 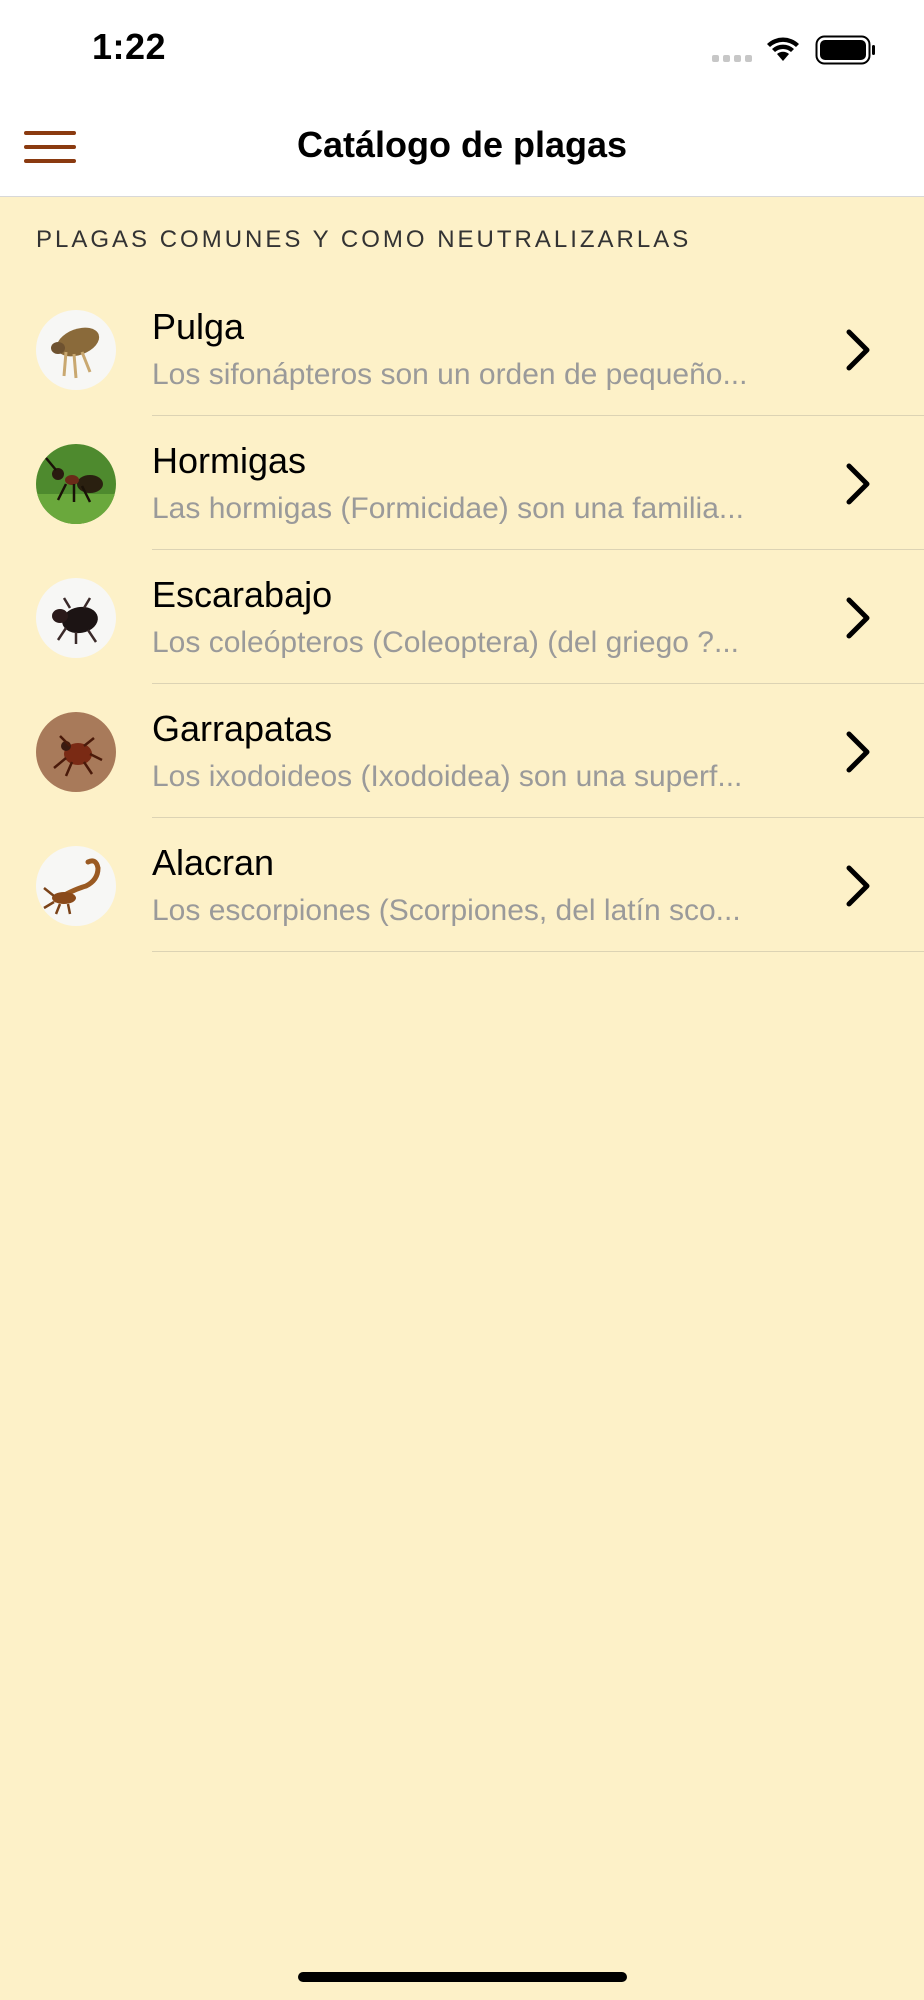 What do you see at coordinates (76, 752) in the screenshot?
I see `tick-icon` at bounding box center [76, 752].